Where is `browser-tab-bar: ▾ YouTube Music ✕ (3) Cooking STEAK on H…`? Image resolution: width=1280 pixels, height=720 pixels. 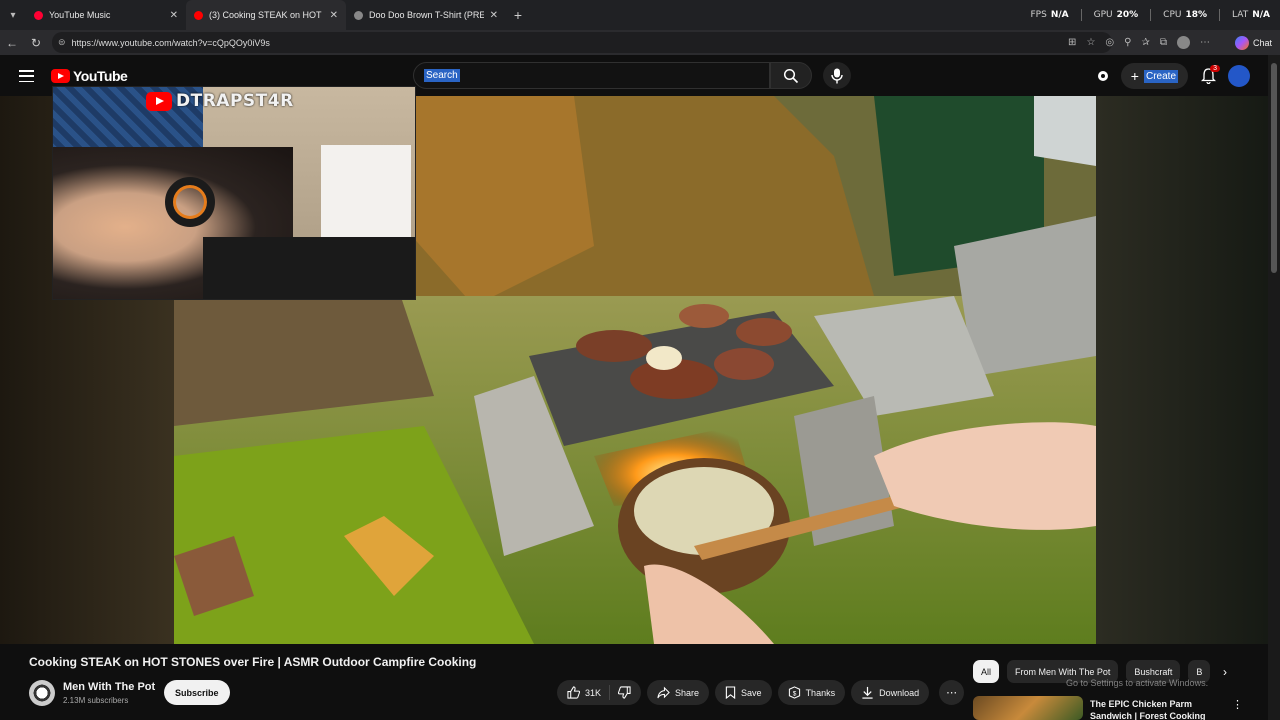
browser-tab-bar: ▾ YouTube Music ✕ (3) Cooking STEAK on H… is located at coordinates (640, 15).